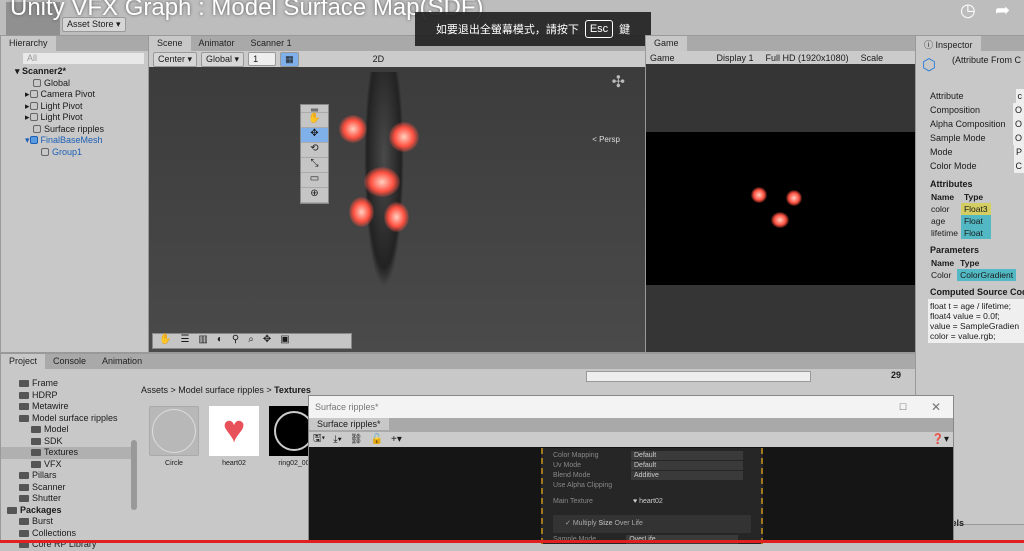 Image resolution: width=1024 pixels, height=551 pixels. I want to click on tree-item: Surface ripples, so click(81, 130).